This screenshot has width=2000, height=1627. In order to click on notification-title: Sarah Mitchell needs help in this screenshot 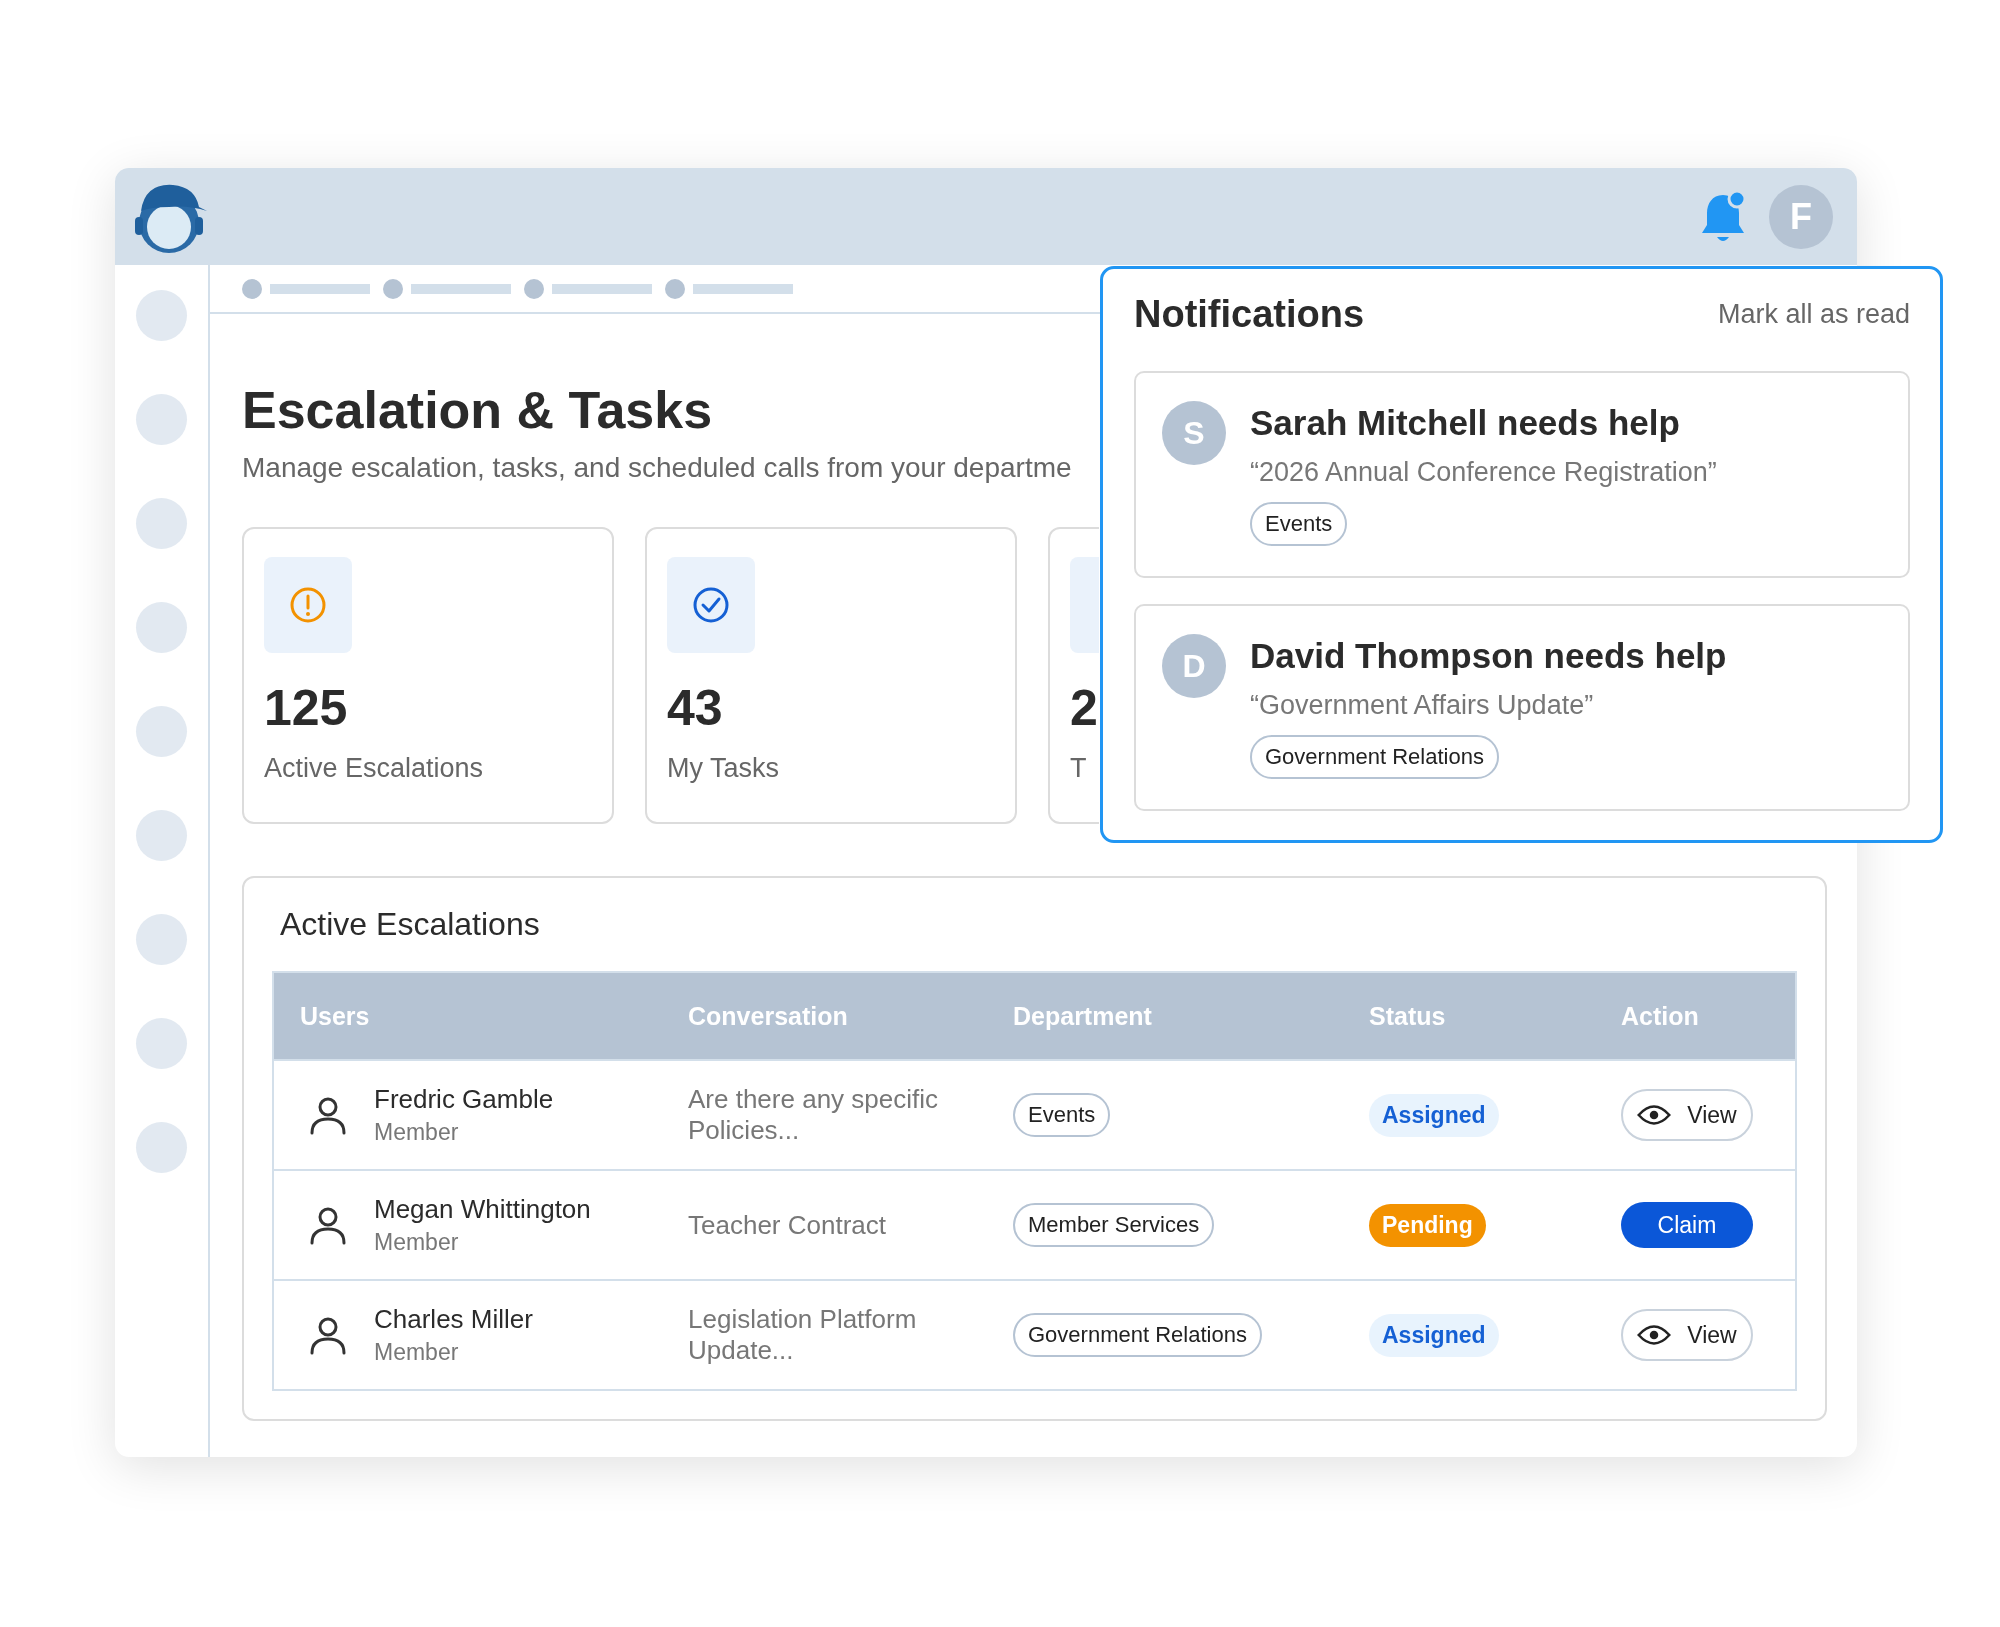, I will do `click(1465, 423)`.